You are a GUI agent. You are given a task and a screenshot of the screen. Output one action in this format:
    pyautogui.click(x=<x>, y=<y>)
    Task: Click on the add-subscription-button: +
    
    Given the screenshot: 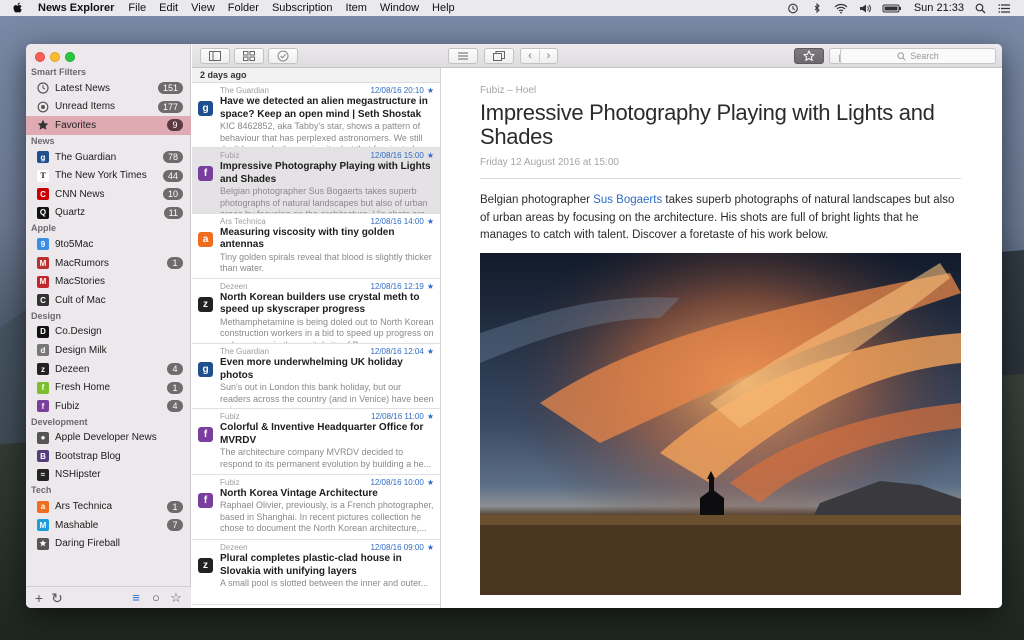 What is the action you would take?
    pyautogui.click(x=39, y=598)
    